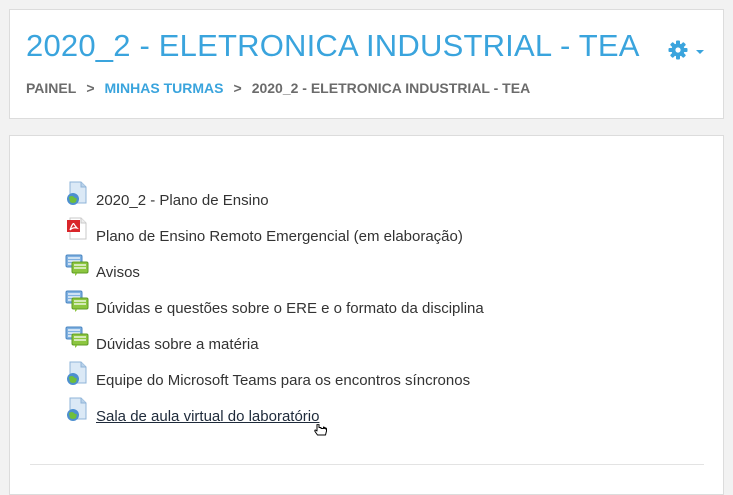 The width and height of the screenshot is (733, 495). I want to click on pdf-icon, so click(77, 229).